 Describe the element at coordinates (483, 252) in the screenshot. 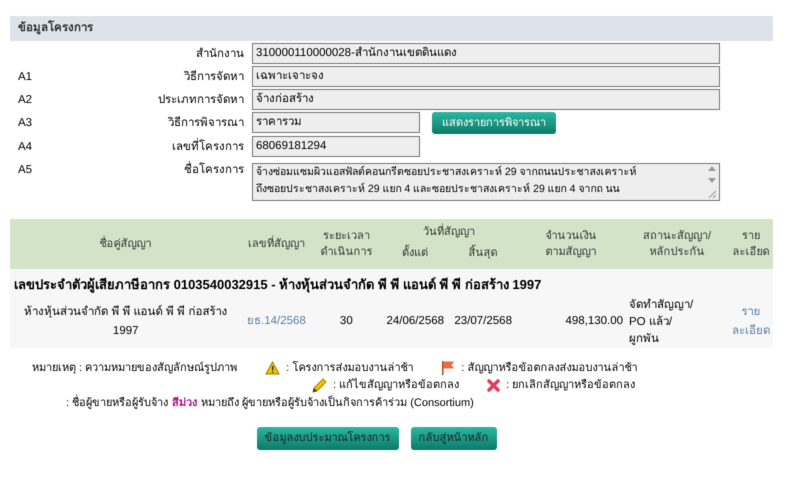

I see `column-header: สิ้นสุด` at that location.